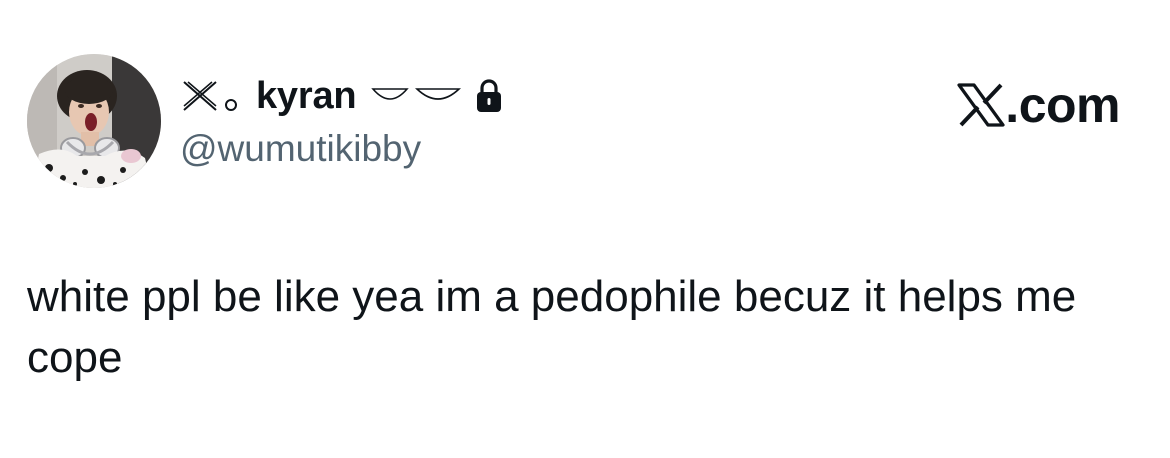 This screenshot has width=1170, height=458. What do you see at coordinates (300, 149) in the screenshot?
I see `author-handle: @wumutikibby` at bounding box center [300, 149].